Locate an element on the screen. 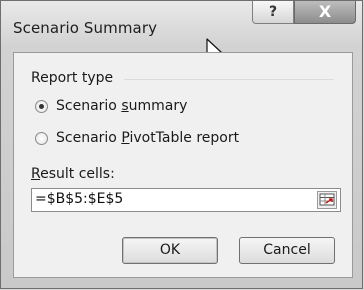  close-icon: X is located at coordinates (325, 11).